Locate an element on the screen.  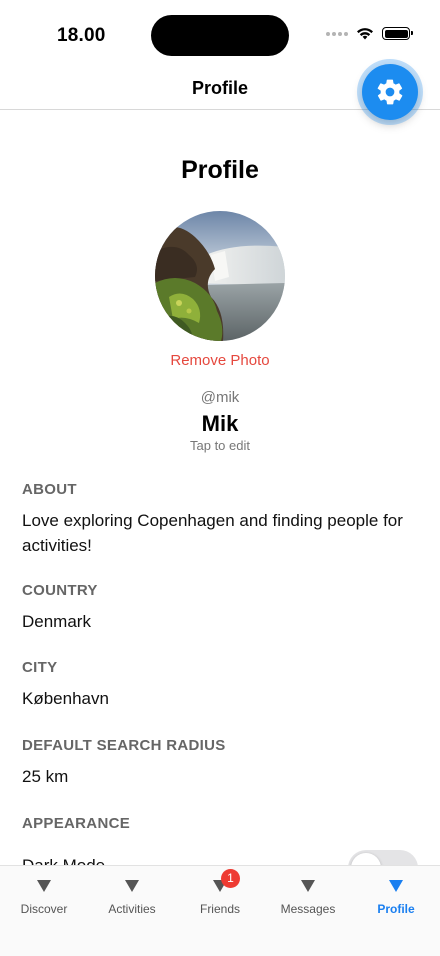
status-icons is located at coordinates (369, 33).